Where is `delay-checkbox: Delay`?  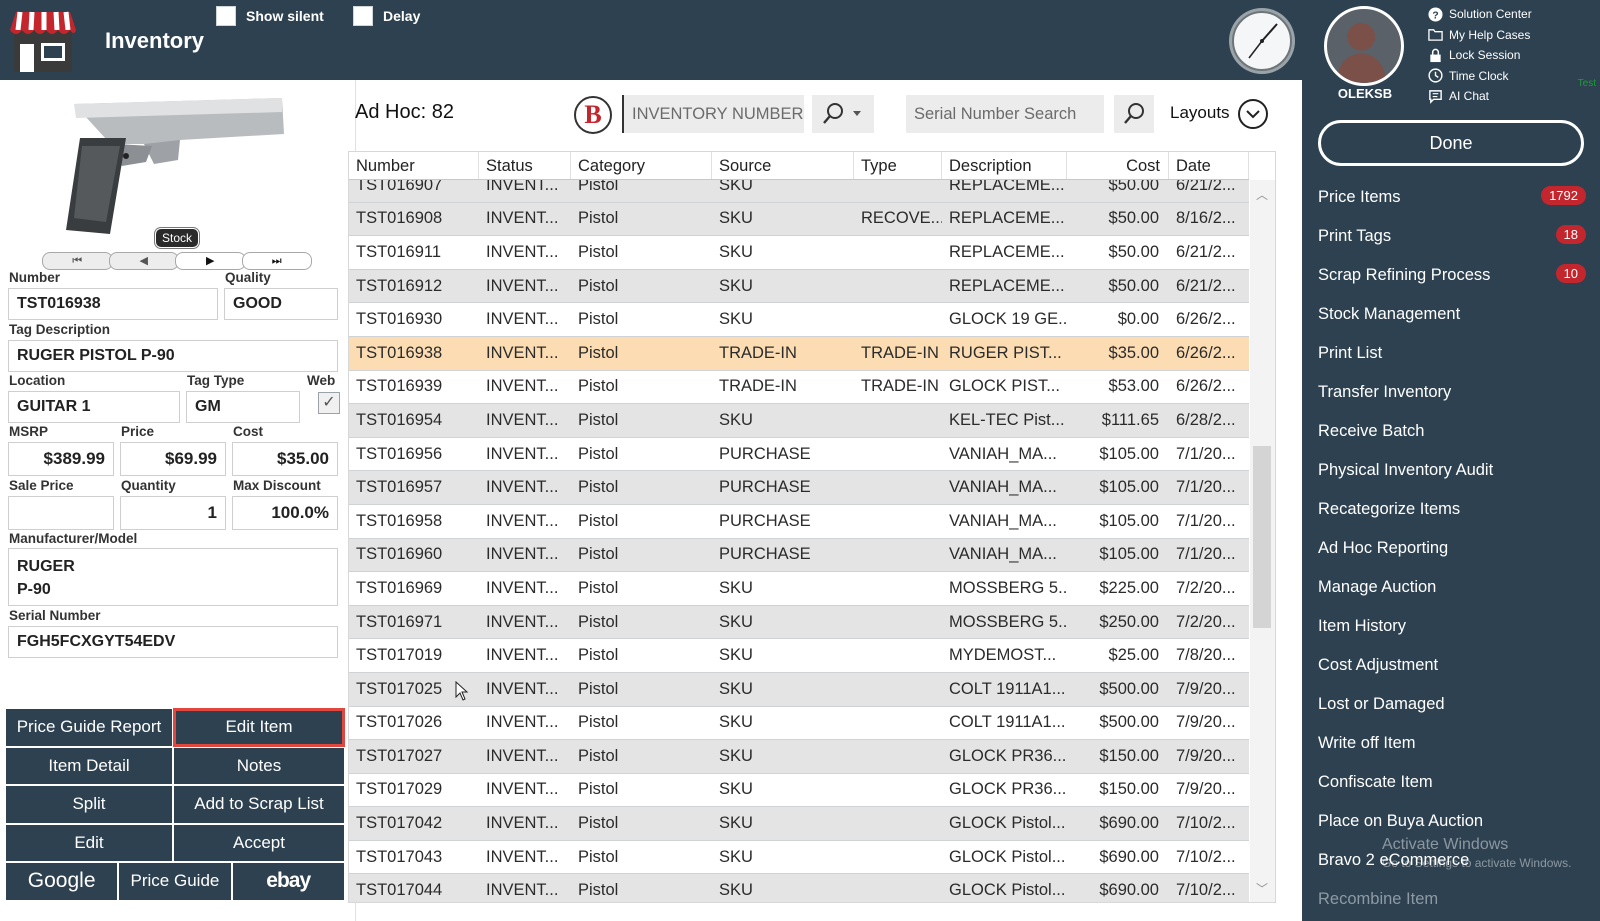 delay-checkbox: Delay is located at coordinates (386, 16).